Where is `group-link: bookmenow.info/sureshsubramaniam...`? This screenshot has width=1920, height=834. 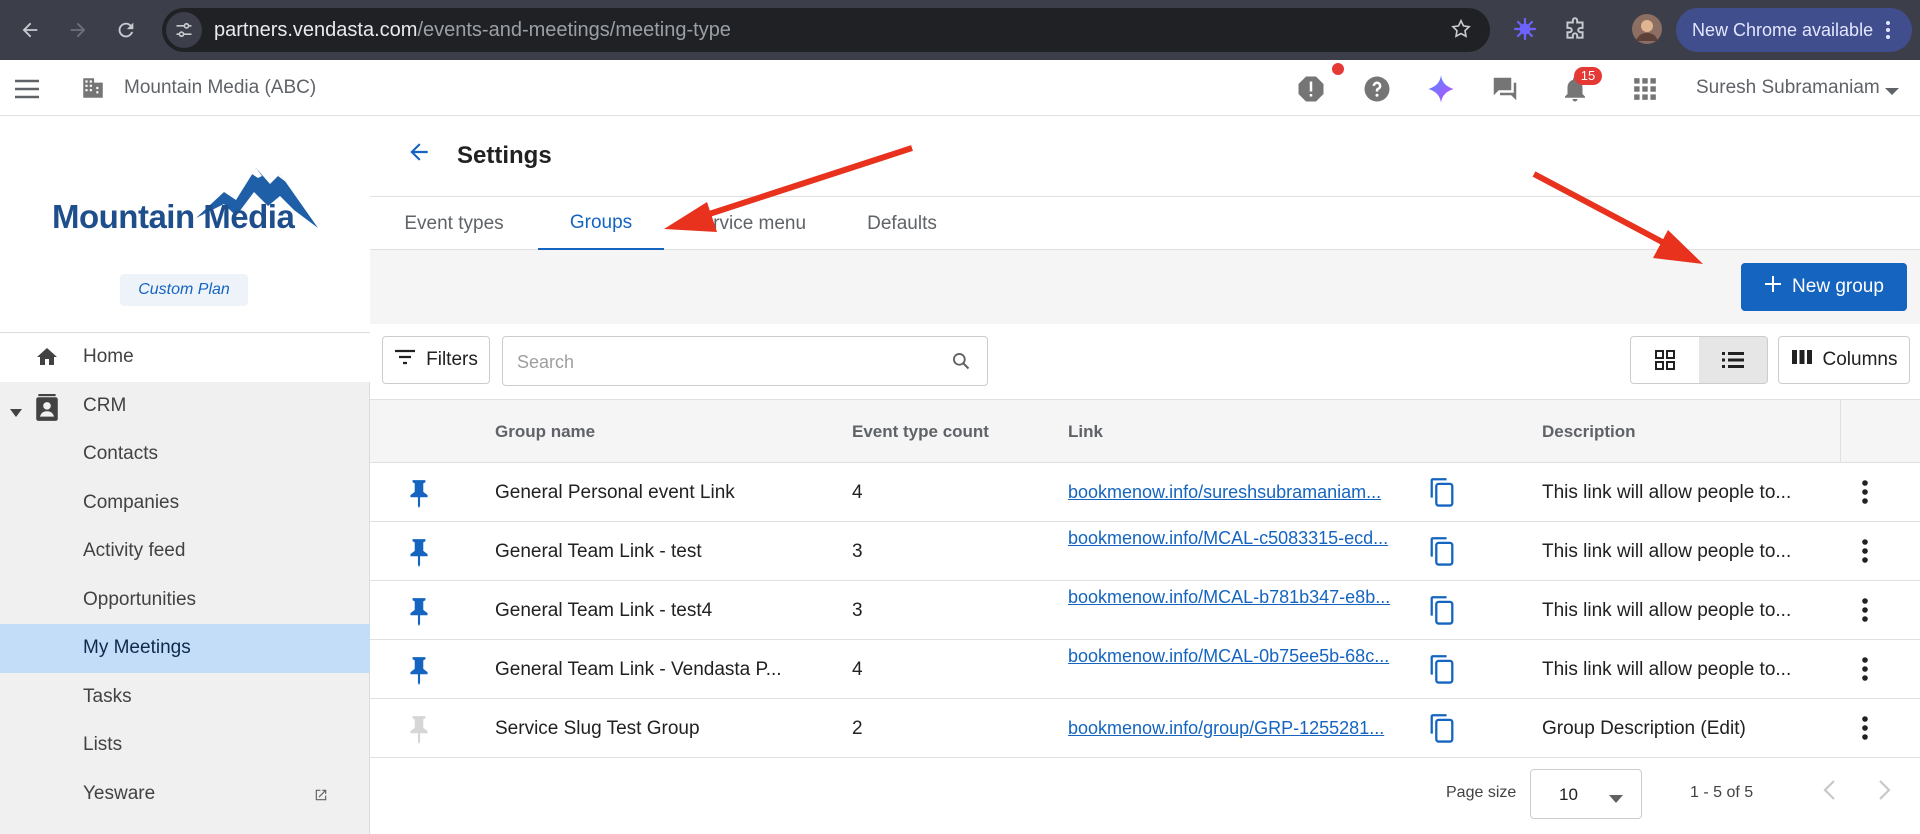
group-link: bookmenow.info/sureshsubramaniam... is located at coordinates (1239, 492).